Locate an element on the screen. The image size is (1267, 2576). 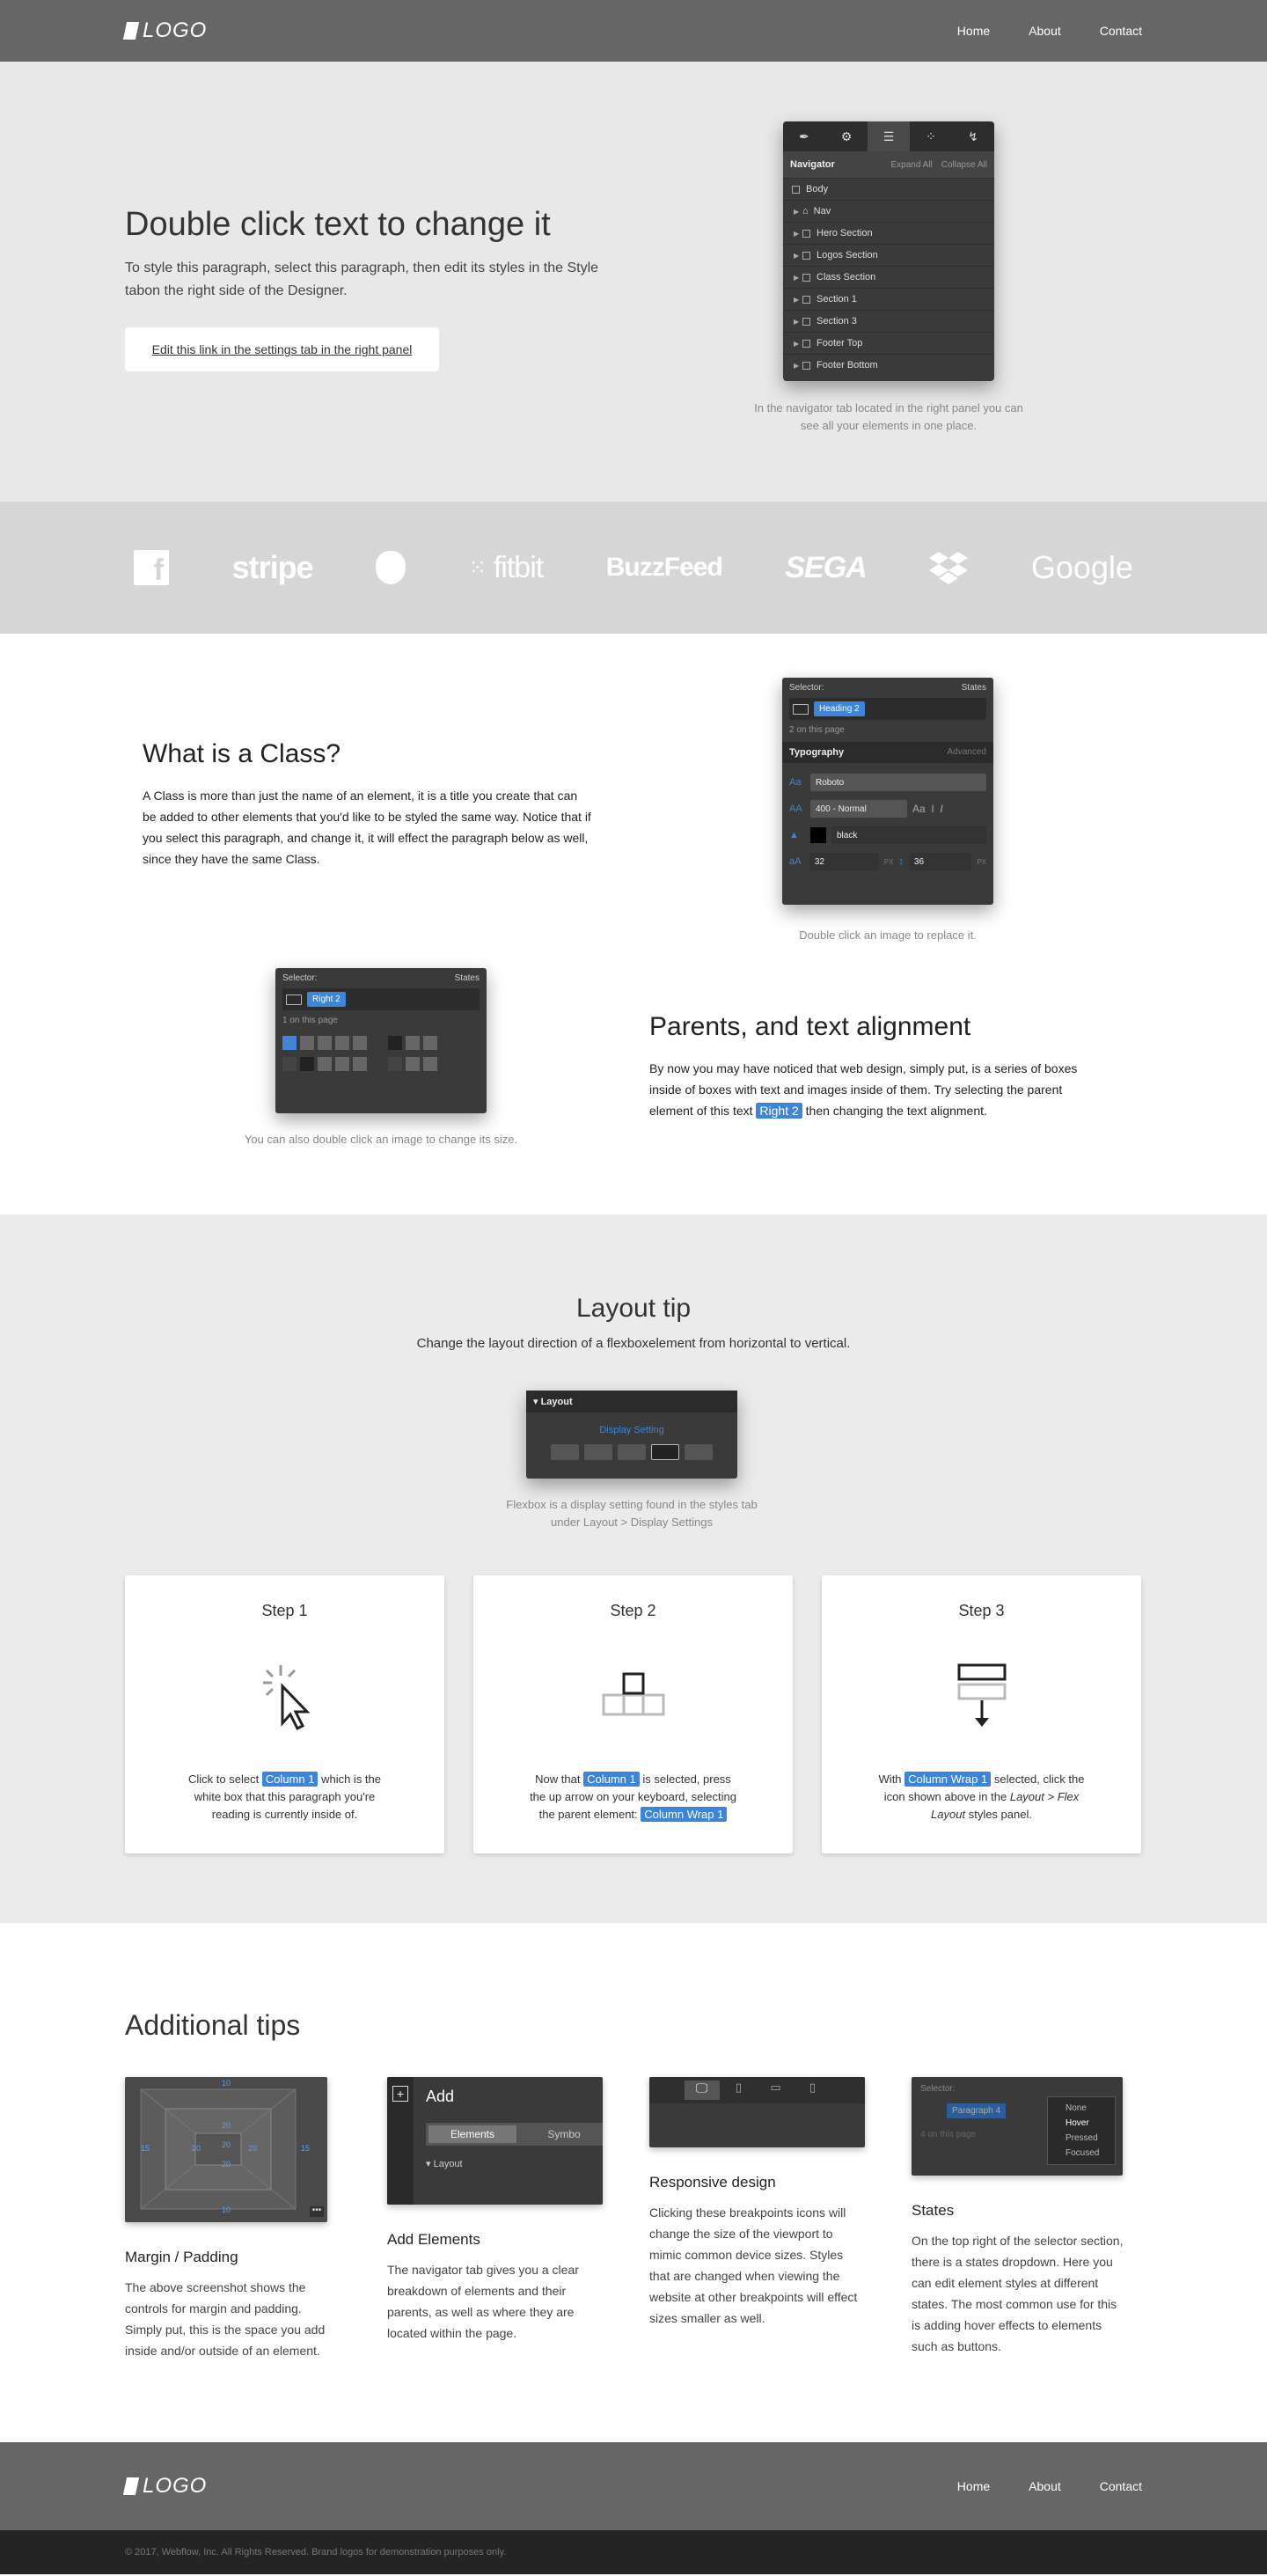
logos-section: f stripe ⁙ fitbit BuzzFeed SEGA Google is located at coordinates (633, 568).